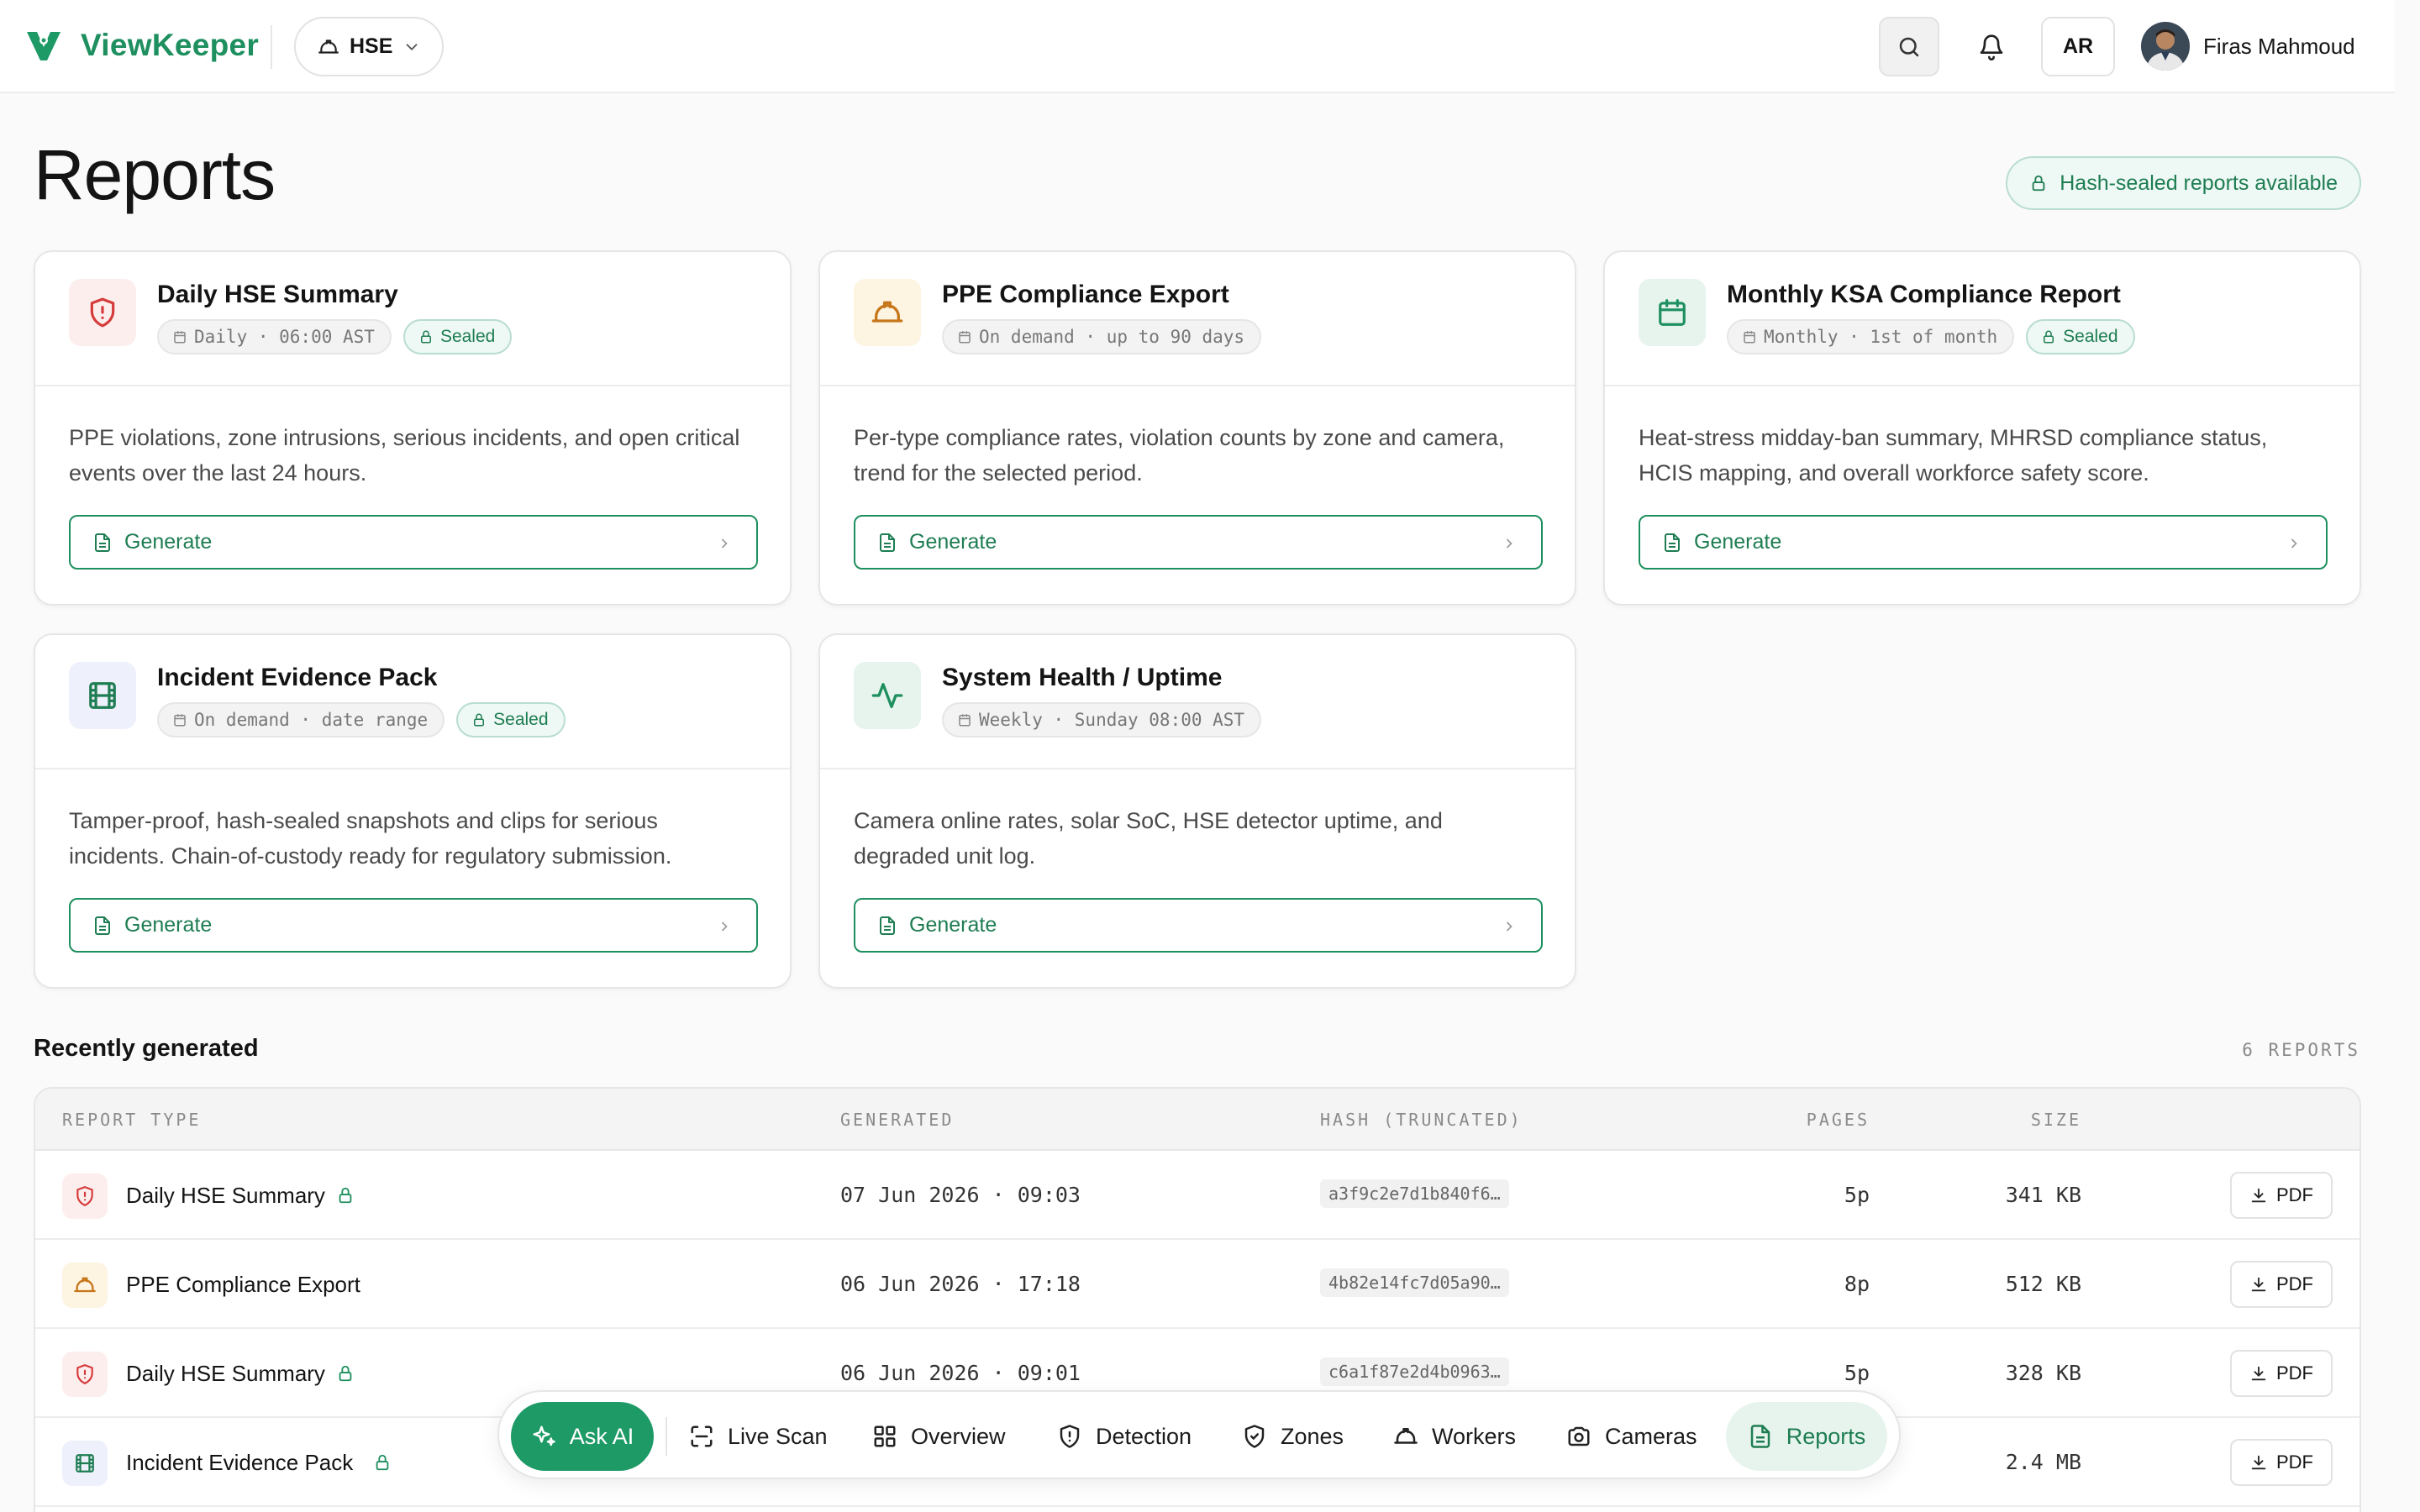 This screenshot has width=2420, height=1512. What do you see at coordinates (1085, 294) in the screenshot?
I see `card-title: PPE Compliance Export` at bounding box center [1085, 294].